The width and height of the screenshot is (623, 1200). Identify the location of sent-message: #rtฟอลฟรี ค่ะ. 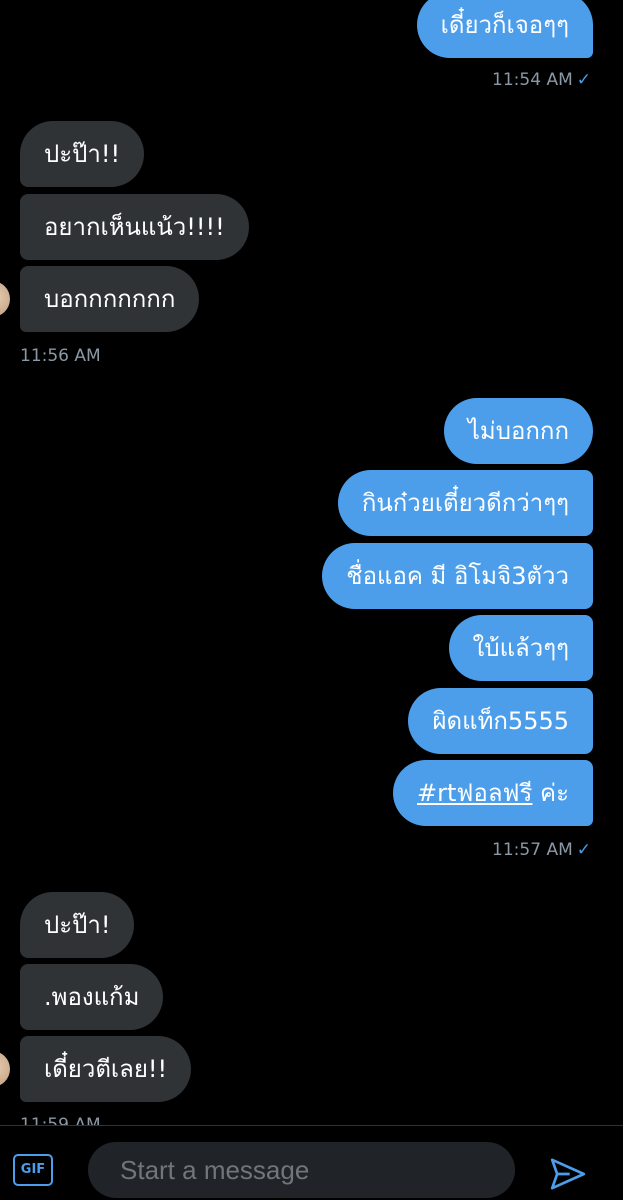
(493, 793).